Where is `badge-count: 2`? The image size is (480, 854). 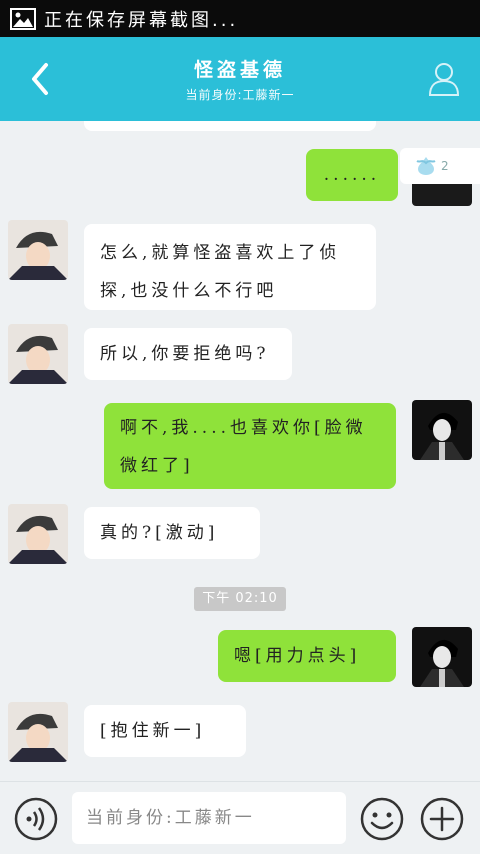 badge-count: 2 is located at coordinates (445, 166).